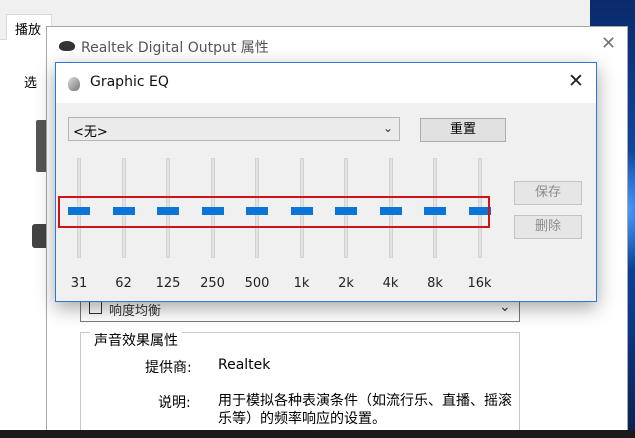  Describe the element at coordinates (244, 365) in the screenshot. I see `provider-value: Realtek` at that location.